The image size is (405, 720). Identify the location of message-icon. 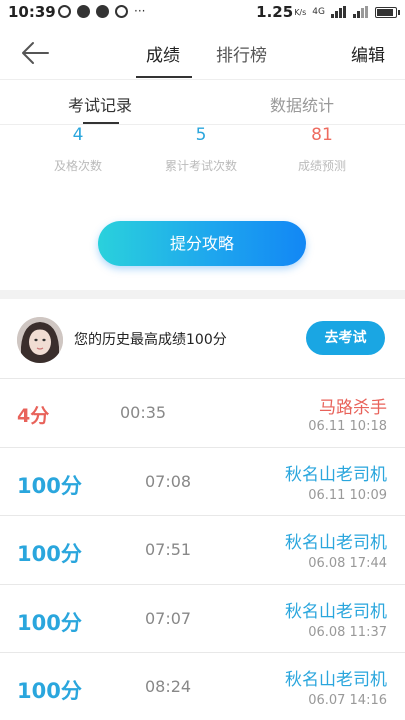
(102, 11).